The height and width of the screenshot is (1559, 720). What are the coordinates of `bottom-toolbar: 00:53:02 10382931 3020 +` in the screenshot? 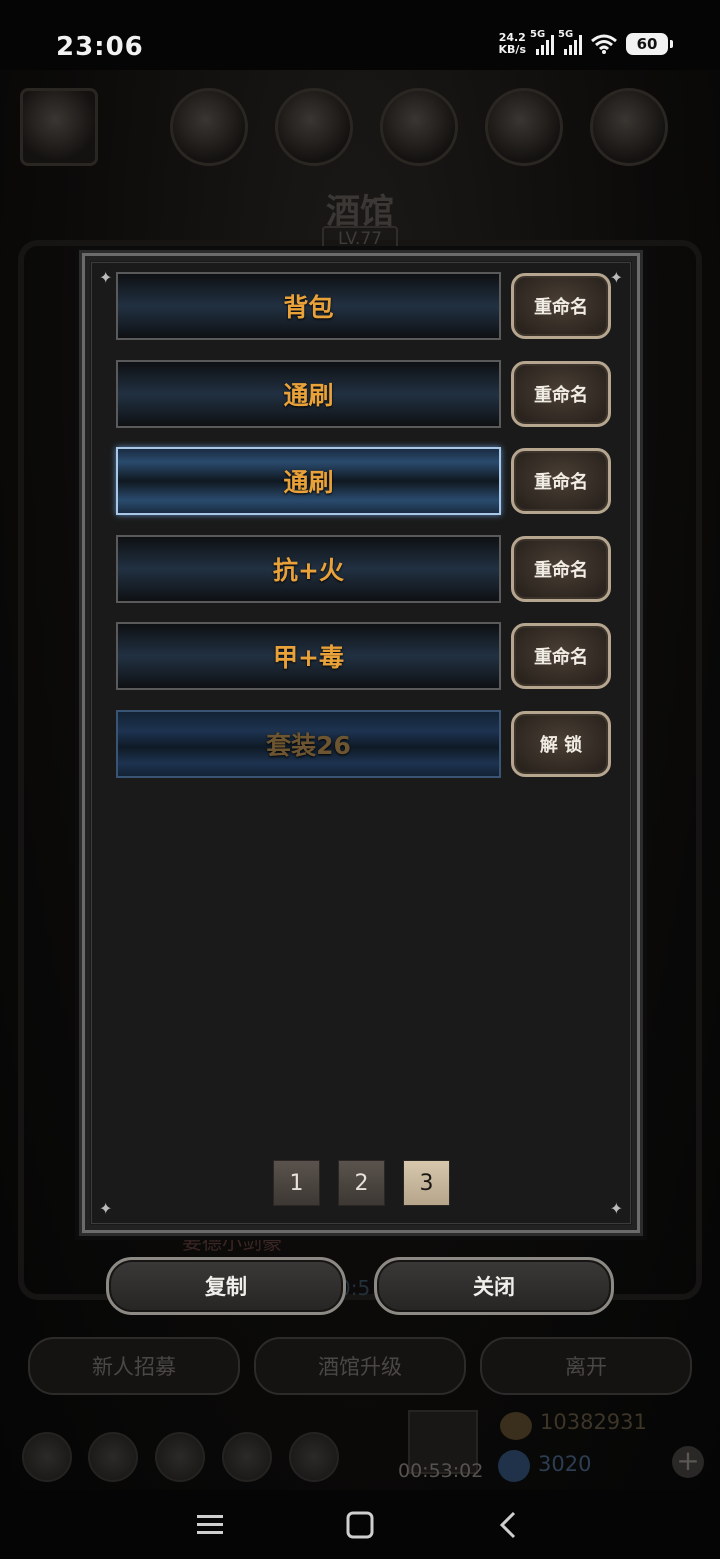 It's located at (360, 1450).